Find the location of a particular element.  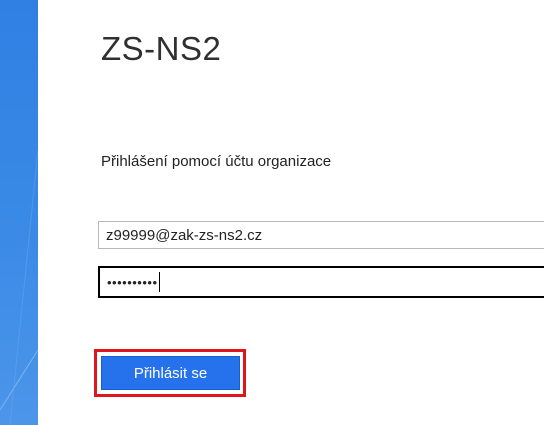

side-decoration-lines is located at coordinates (19, 287).